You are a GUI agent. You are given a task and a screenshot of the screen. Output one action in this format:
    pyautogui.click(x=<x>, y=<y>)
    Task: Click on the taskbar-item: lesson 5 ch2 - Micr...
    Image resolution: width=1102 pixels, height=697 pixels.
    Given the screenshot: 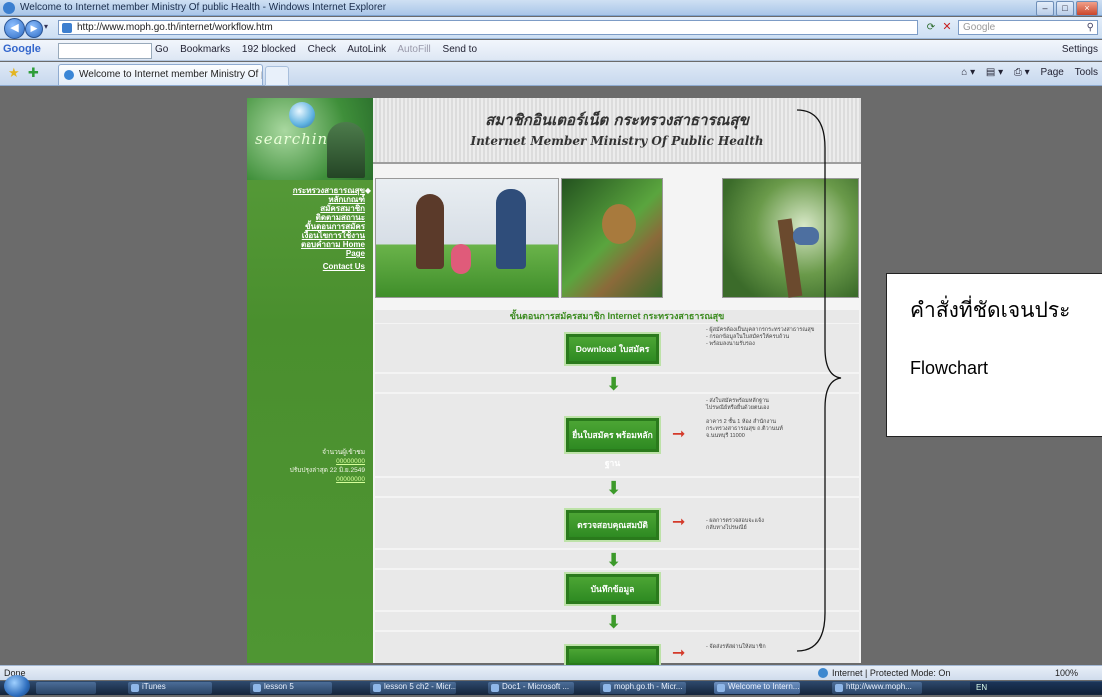 What is the action you would take?
    pyautogui.click(x=413, y=688)
    